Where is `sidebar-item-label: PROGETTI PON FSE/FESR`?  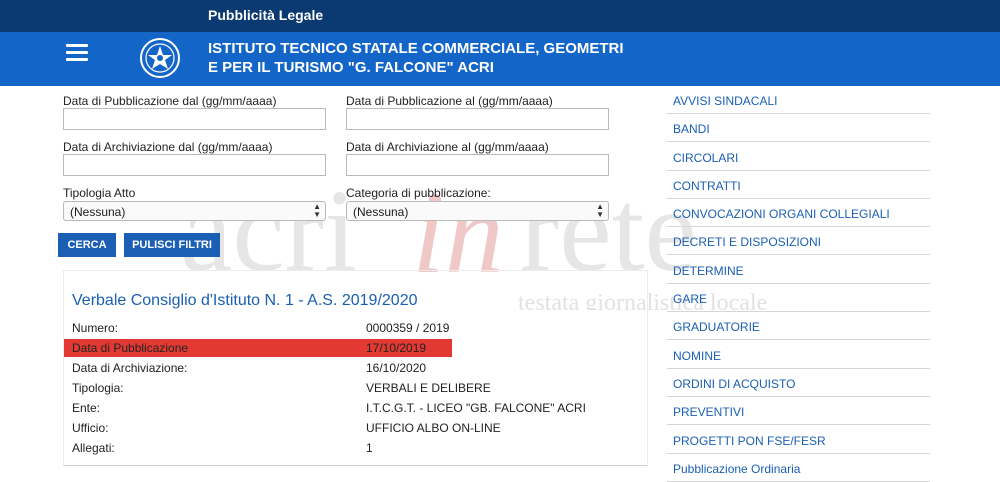
sidebar-item-label: PROGETTI PON FSE/FESR is located at coordinates (749, 441).